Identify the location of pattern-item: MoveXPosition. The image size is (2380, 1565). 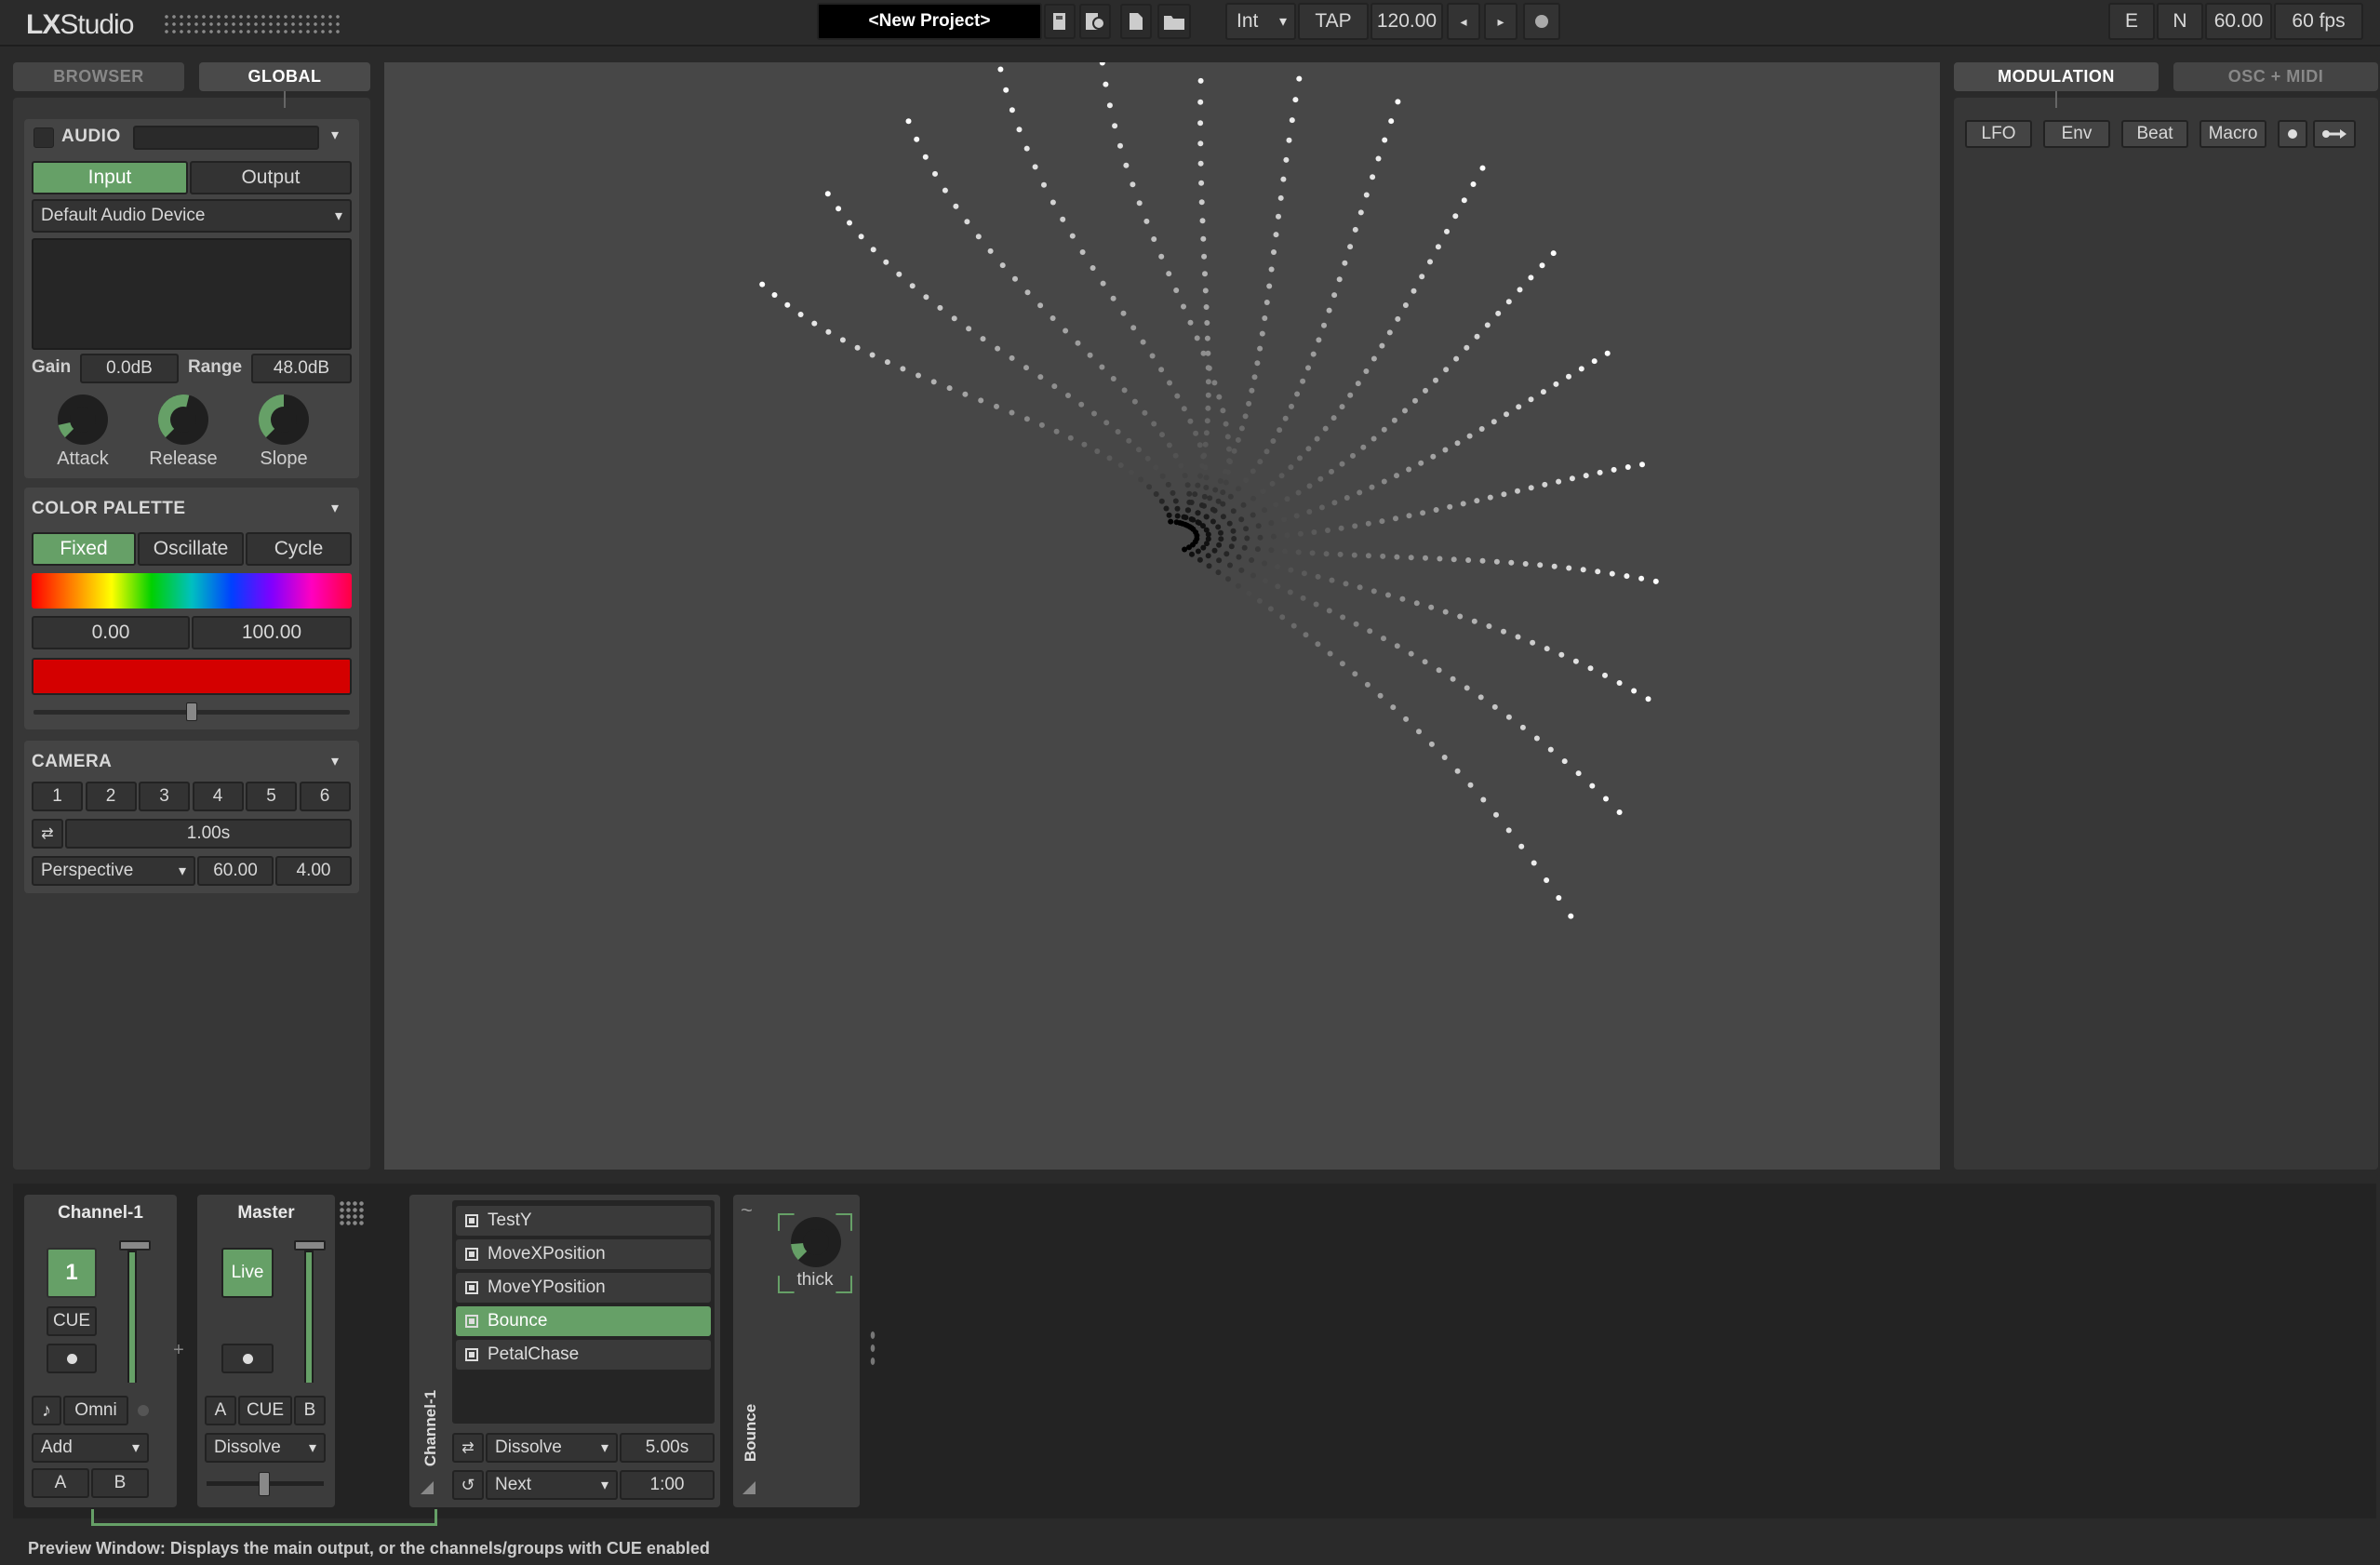
(583, 1254).